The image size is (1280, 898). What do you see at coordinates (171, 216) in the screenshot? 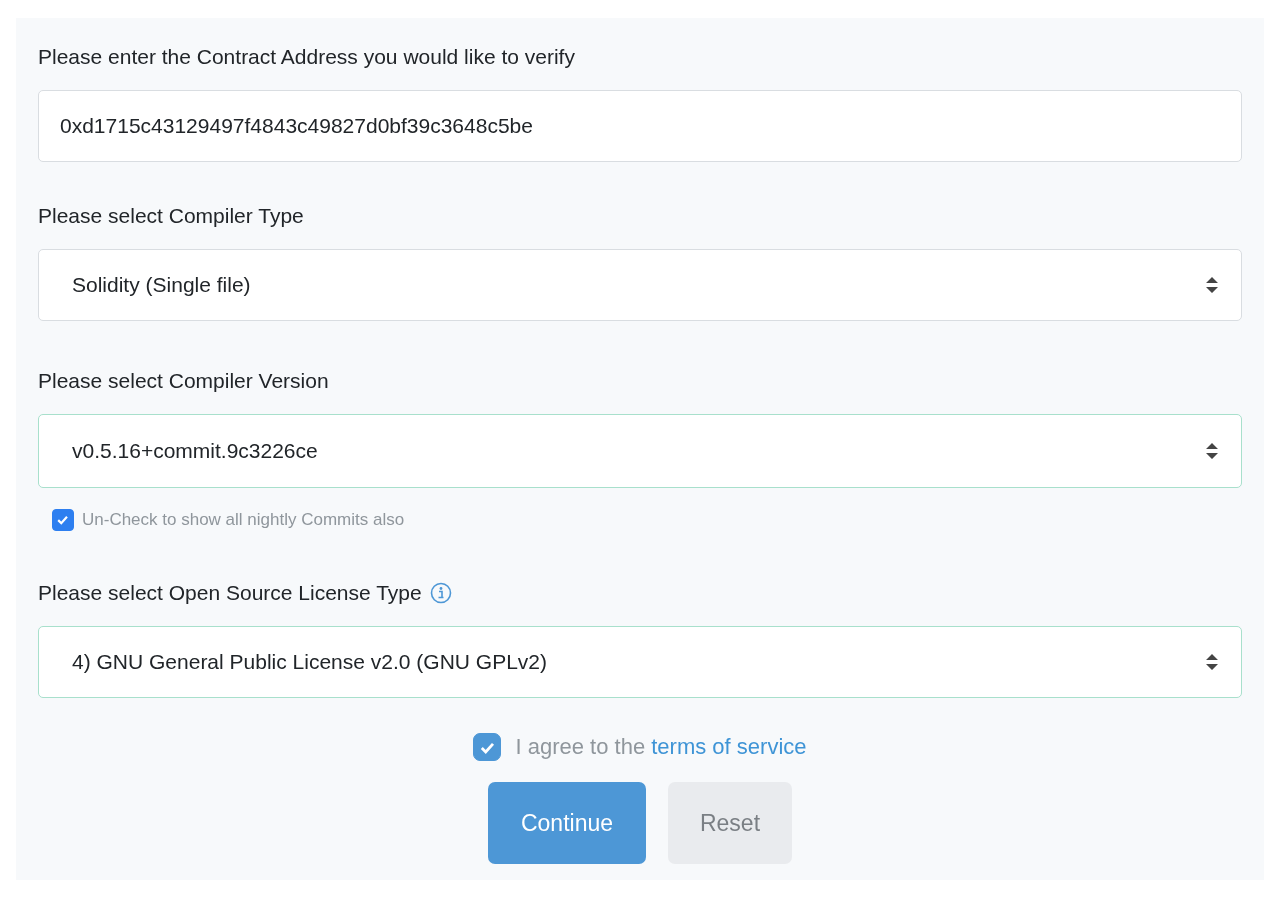
I see `field-label: Please select Compiler Type` at bounding box center [171, 216].